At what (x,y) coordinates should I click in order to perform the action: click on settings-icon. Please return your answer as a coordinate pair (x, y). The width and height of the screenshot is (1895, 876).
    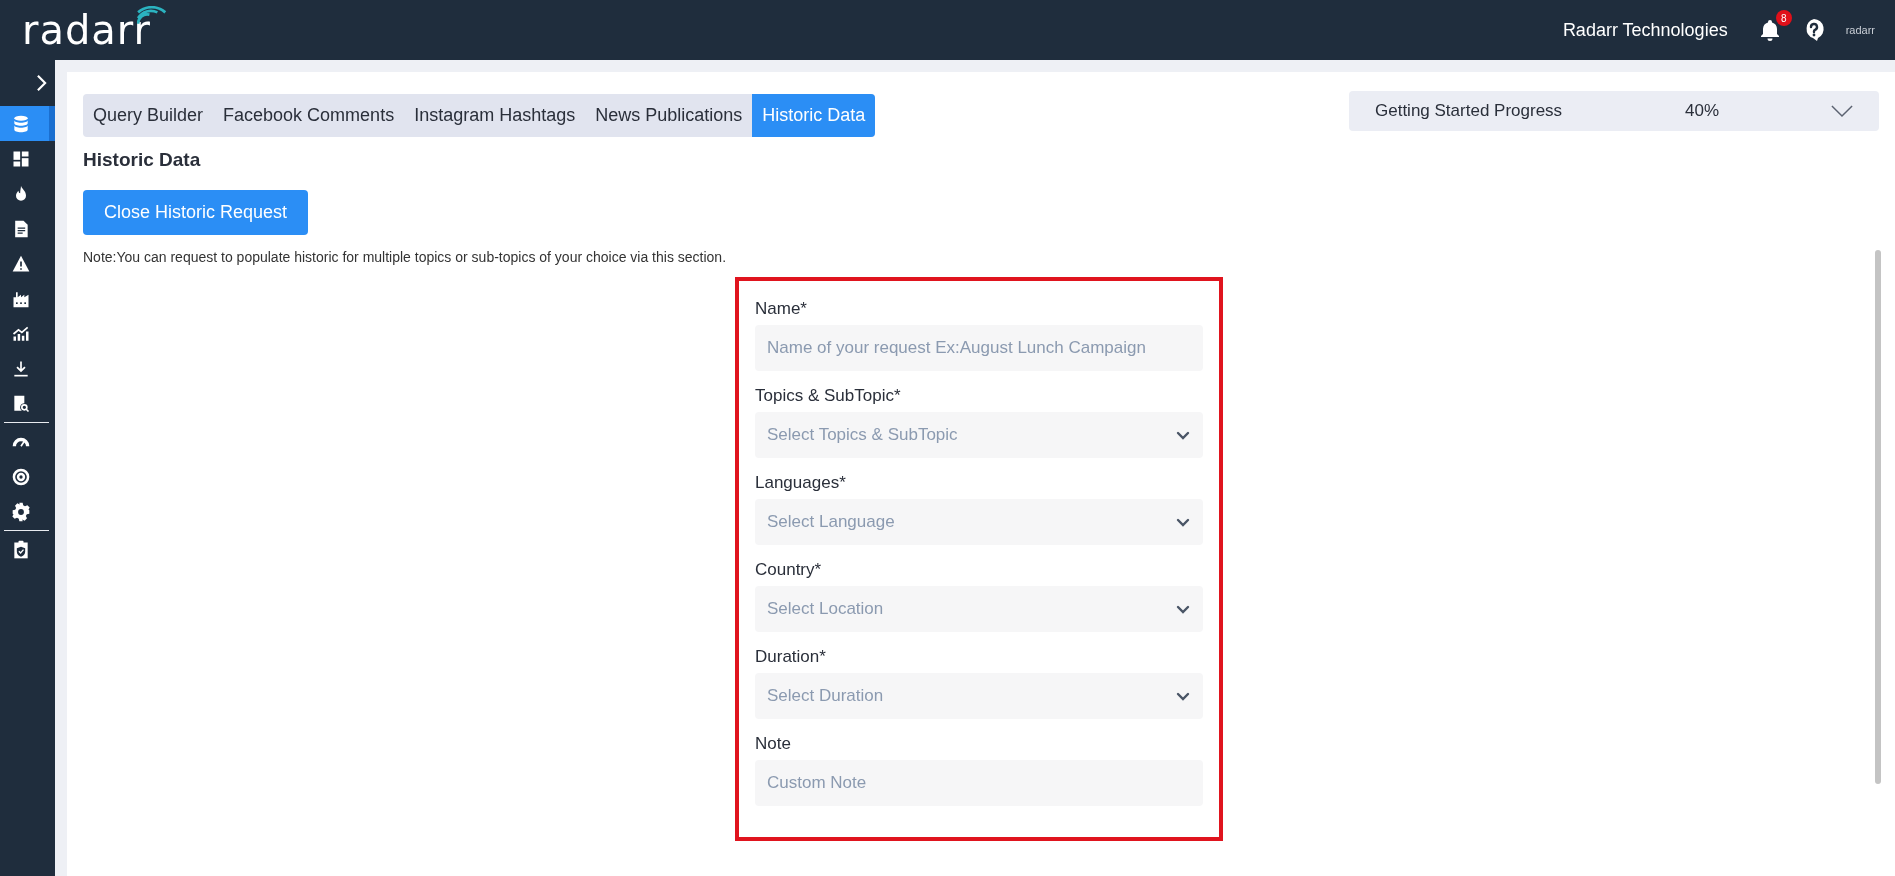
    Looking at the image, I should click on (20, 511).